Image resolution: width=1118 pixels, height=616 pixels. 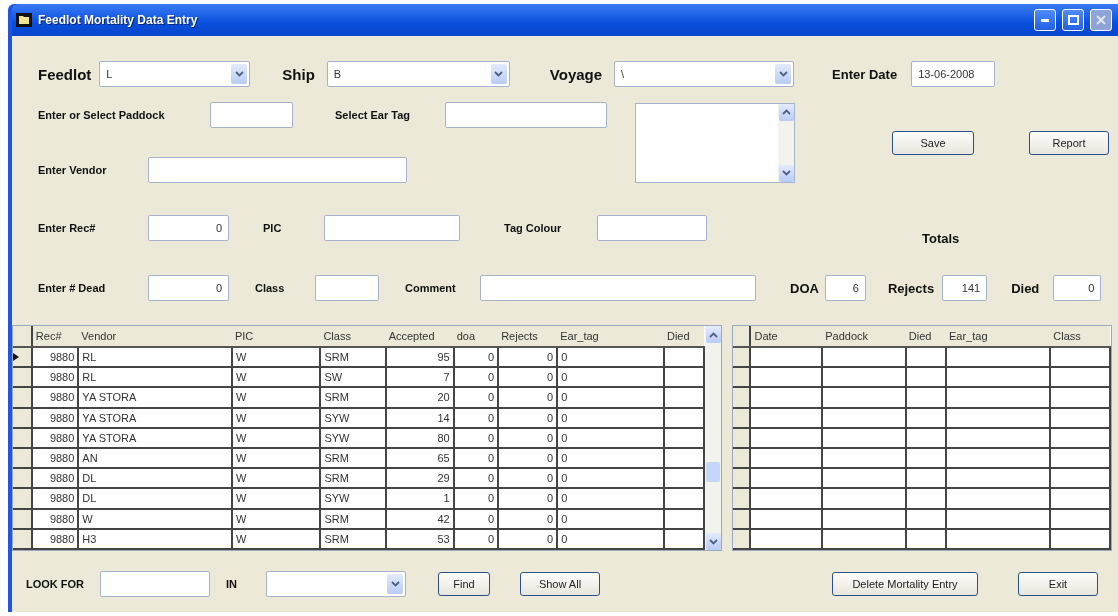 I want to click on column-header: Date, so click(x=786, y=336).